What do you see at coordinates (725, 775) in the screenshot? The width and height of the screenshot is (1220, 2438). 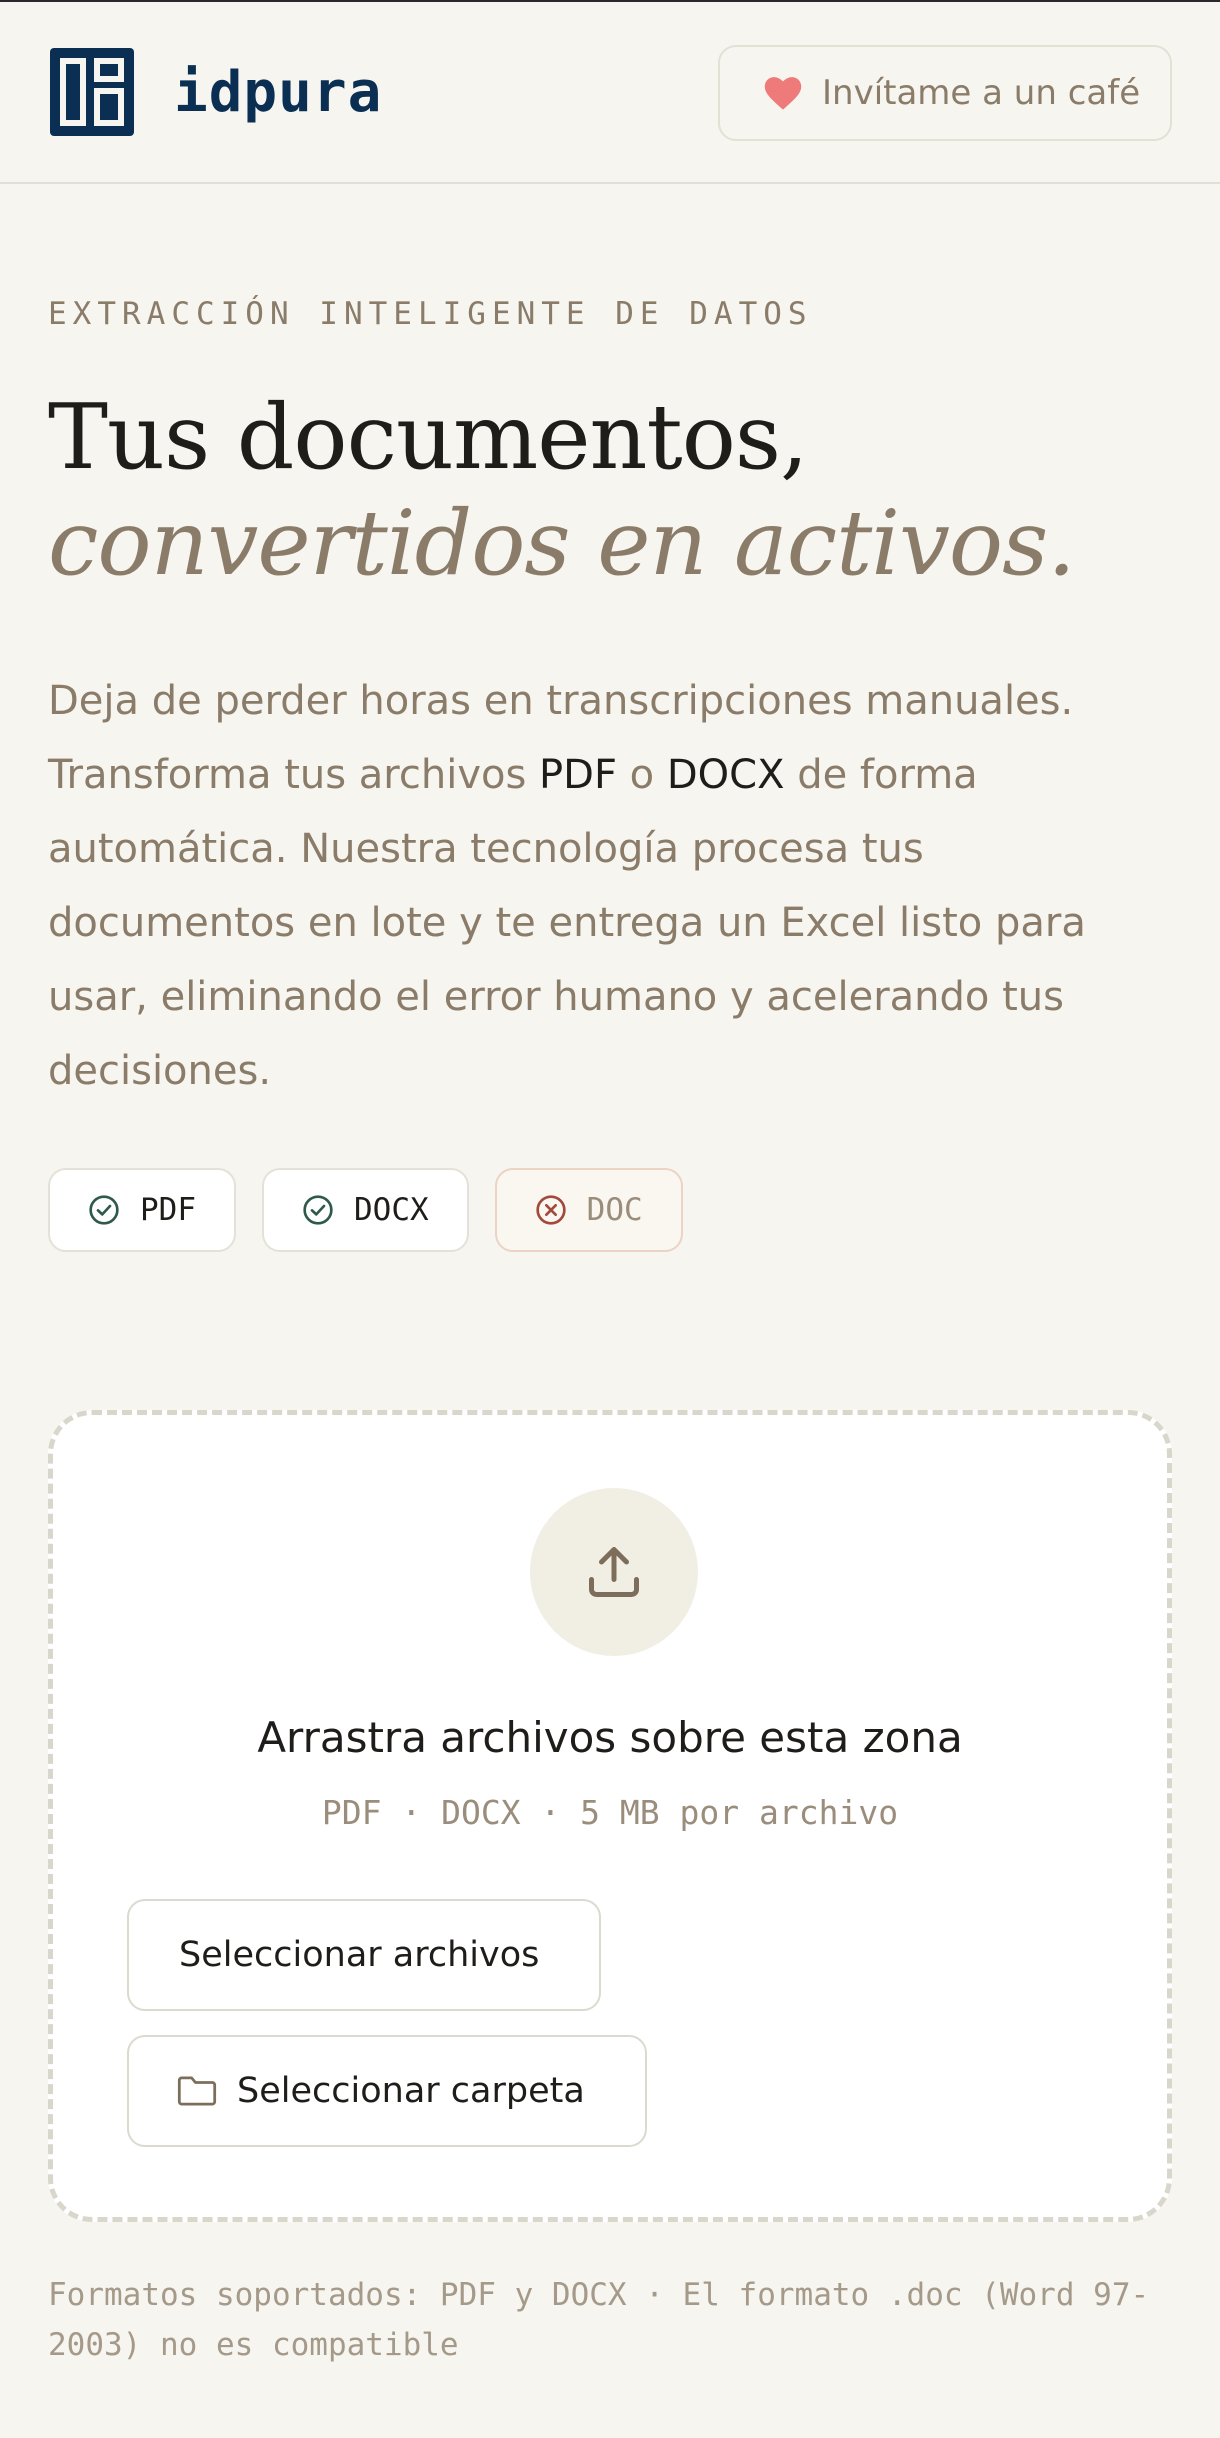 I see `desc-docx-highlight: DOCX` at bounding box center [725, 775].